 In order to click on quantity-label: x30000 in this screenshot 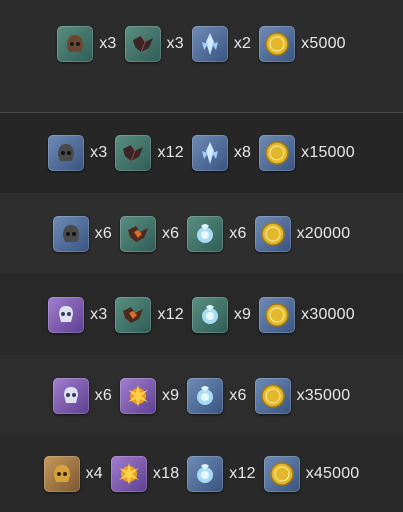, I will do `click(328, 314)`.